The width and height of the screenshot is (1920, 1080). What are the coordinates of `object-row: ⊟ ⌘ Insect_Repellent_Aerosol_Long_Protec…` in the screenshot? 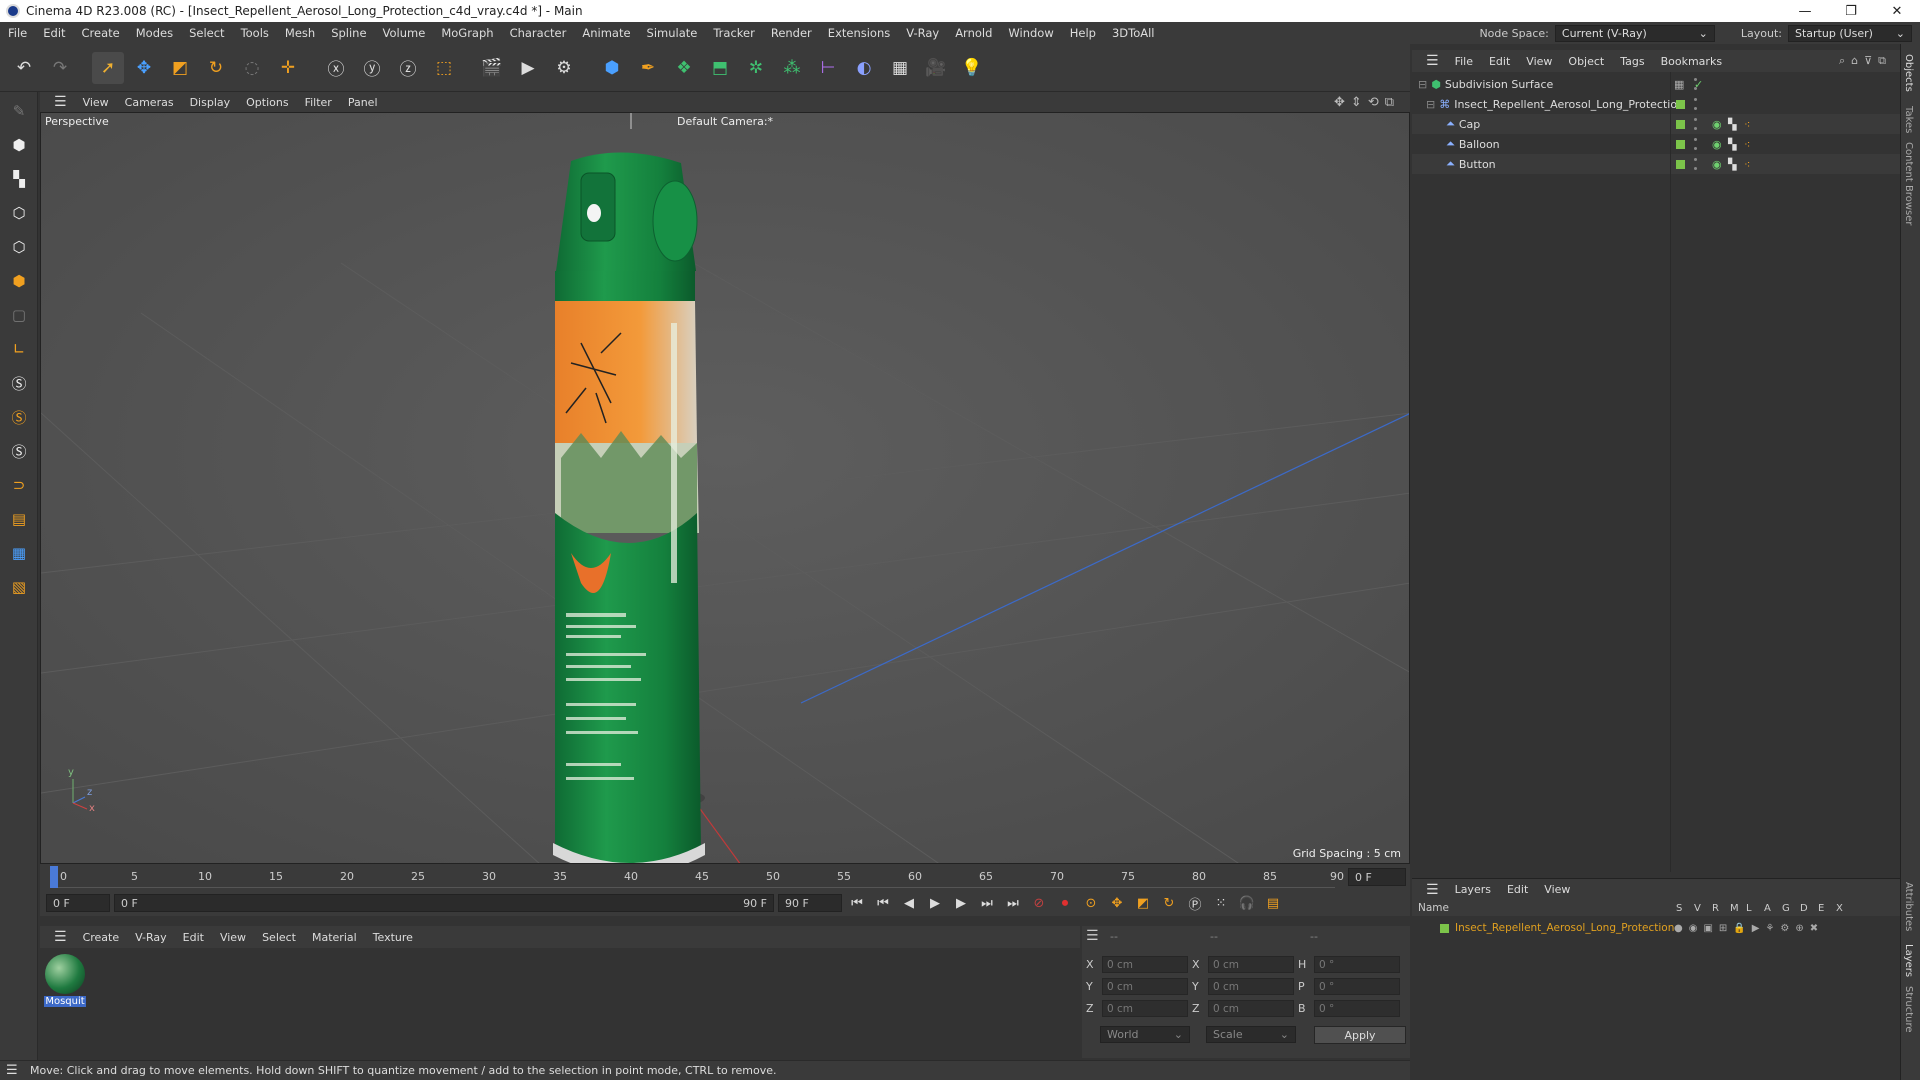 It's located at (1656, 104).